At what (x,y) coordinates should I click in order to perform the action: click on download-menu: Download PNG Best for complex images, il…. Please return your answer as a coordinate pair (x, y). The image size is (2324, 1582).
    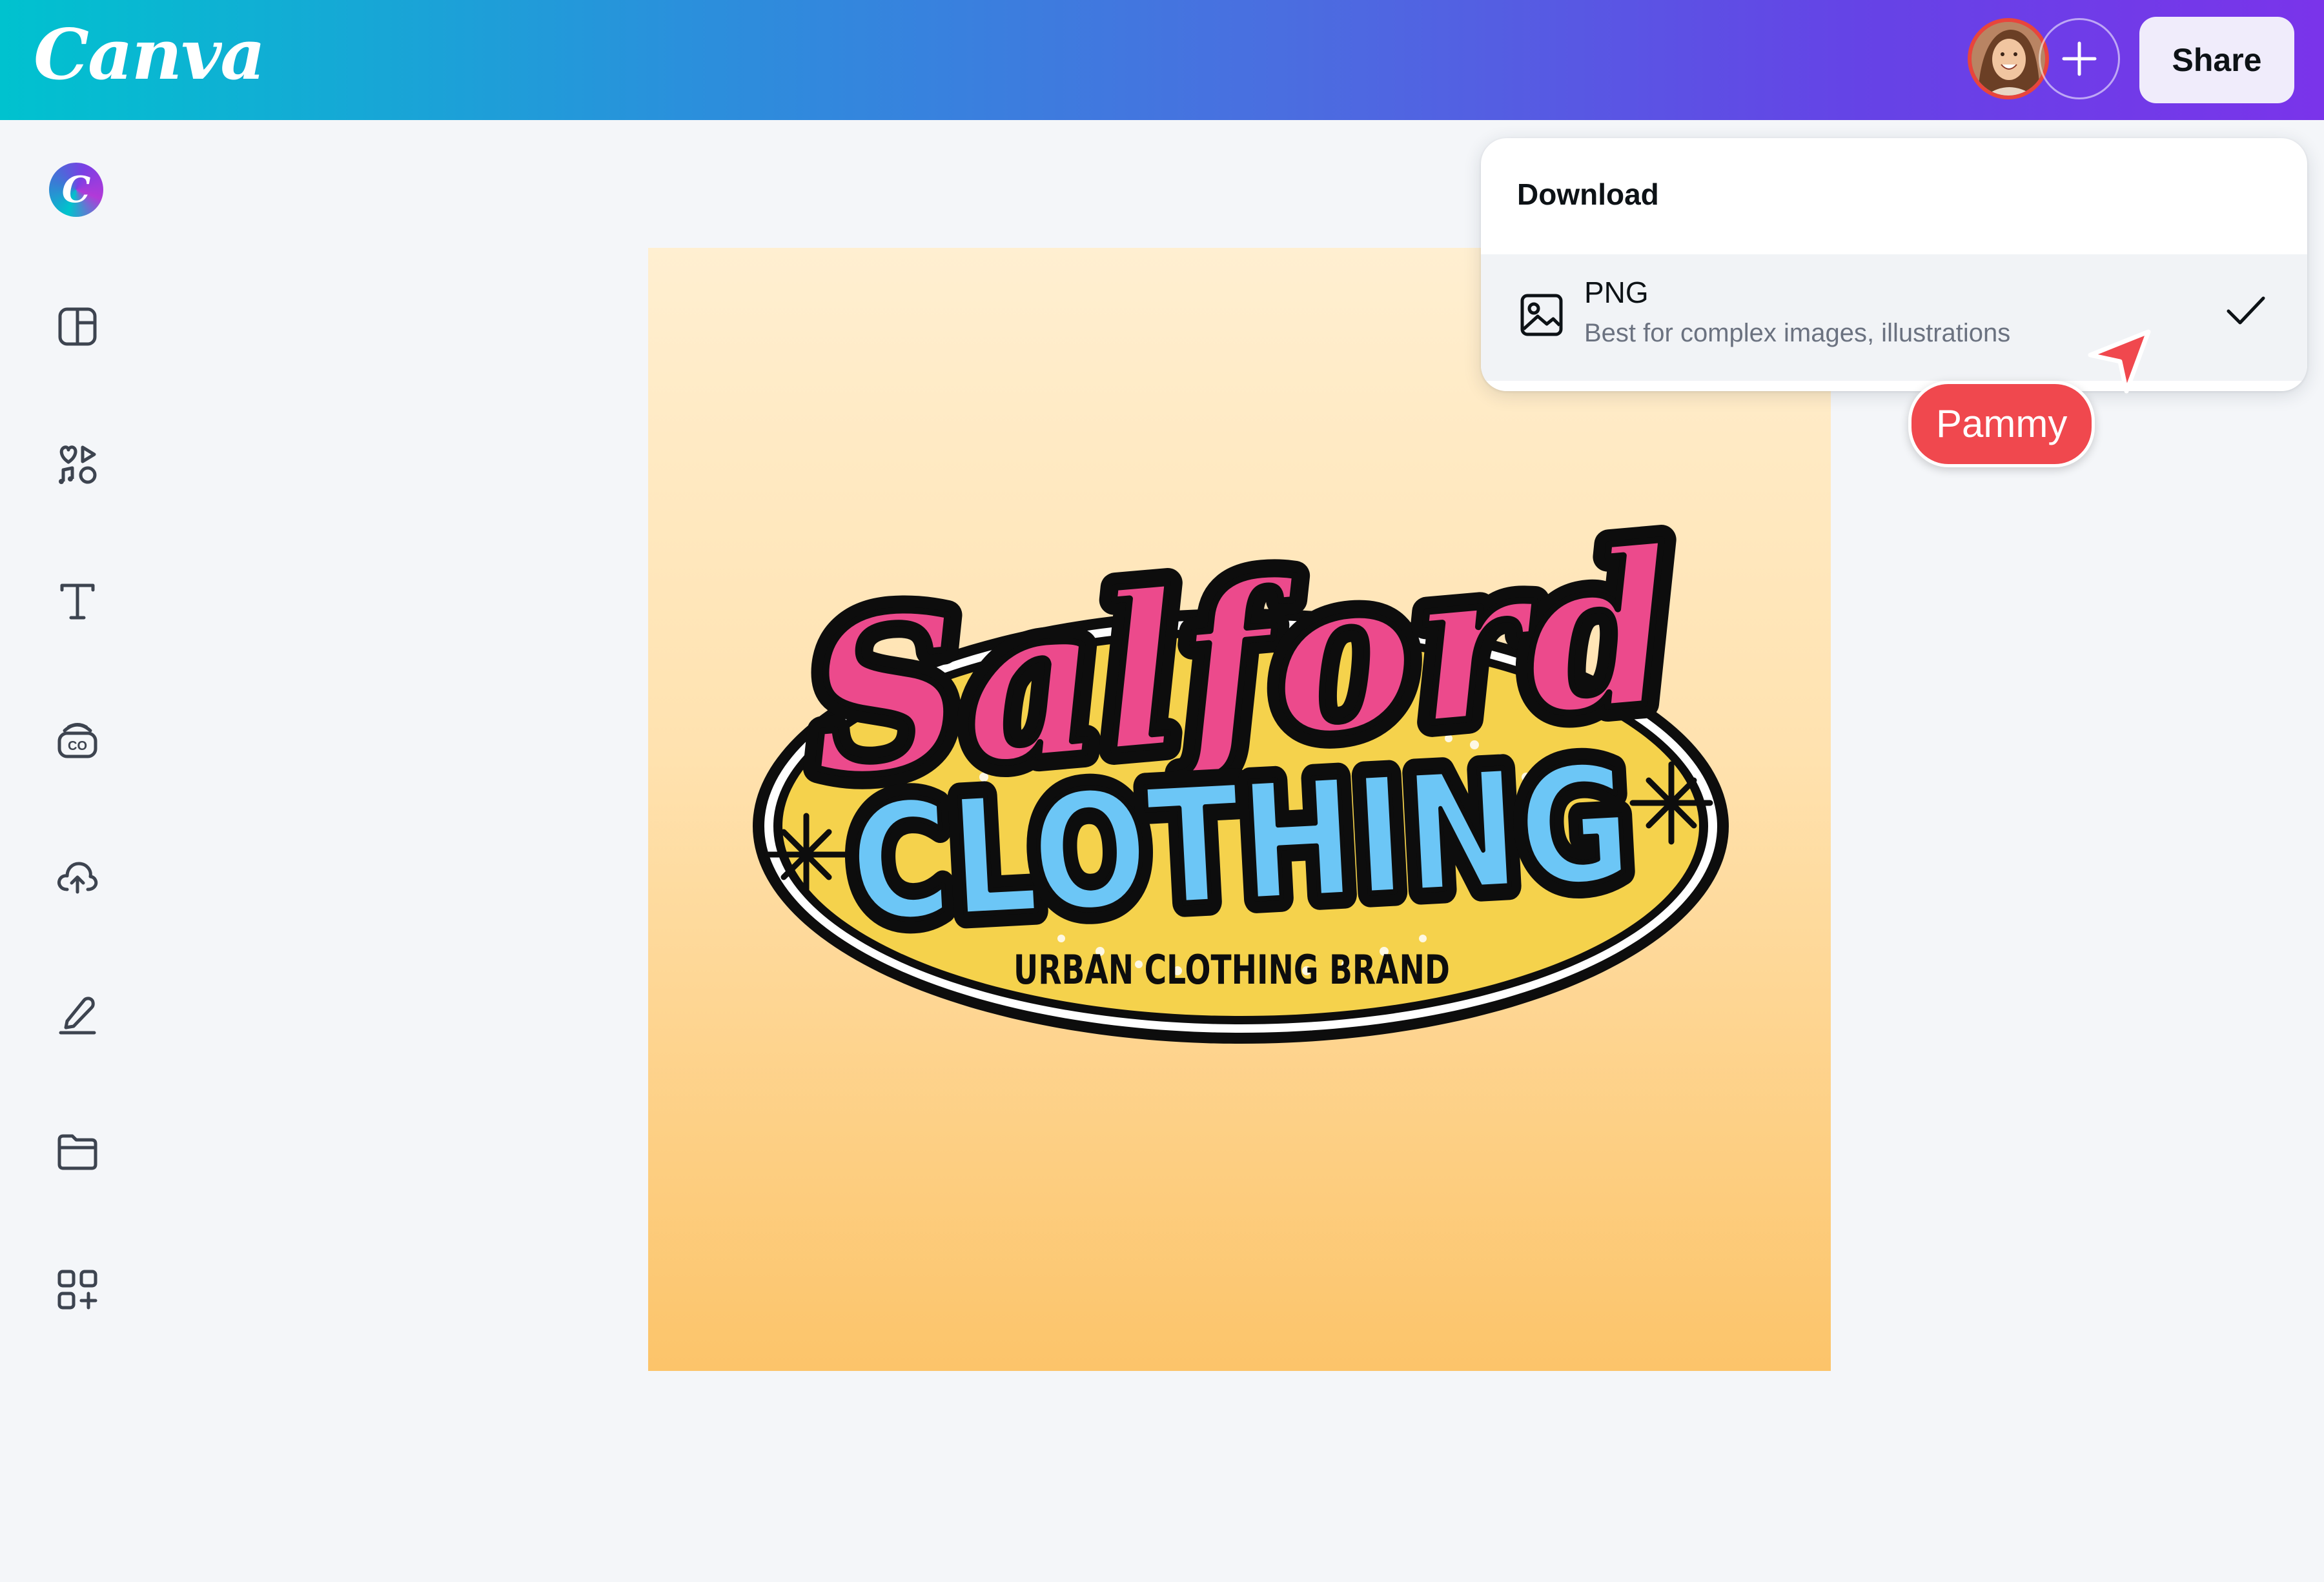
    Looking at the image, I should click on (1894, 264).